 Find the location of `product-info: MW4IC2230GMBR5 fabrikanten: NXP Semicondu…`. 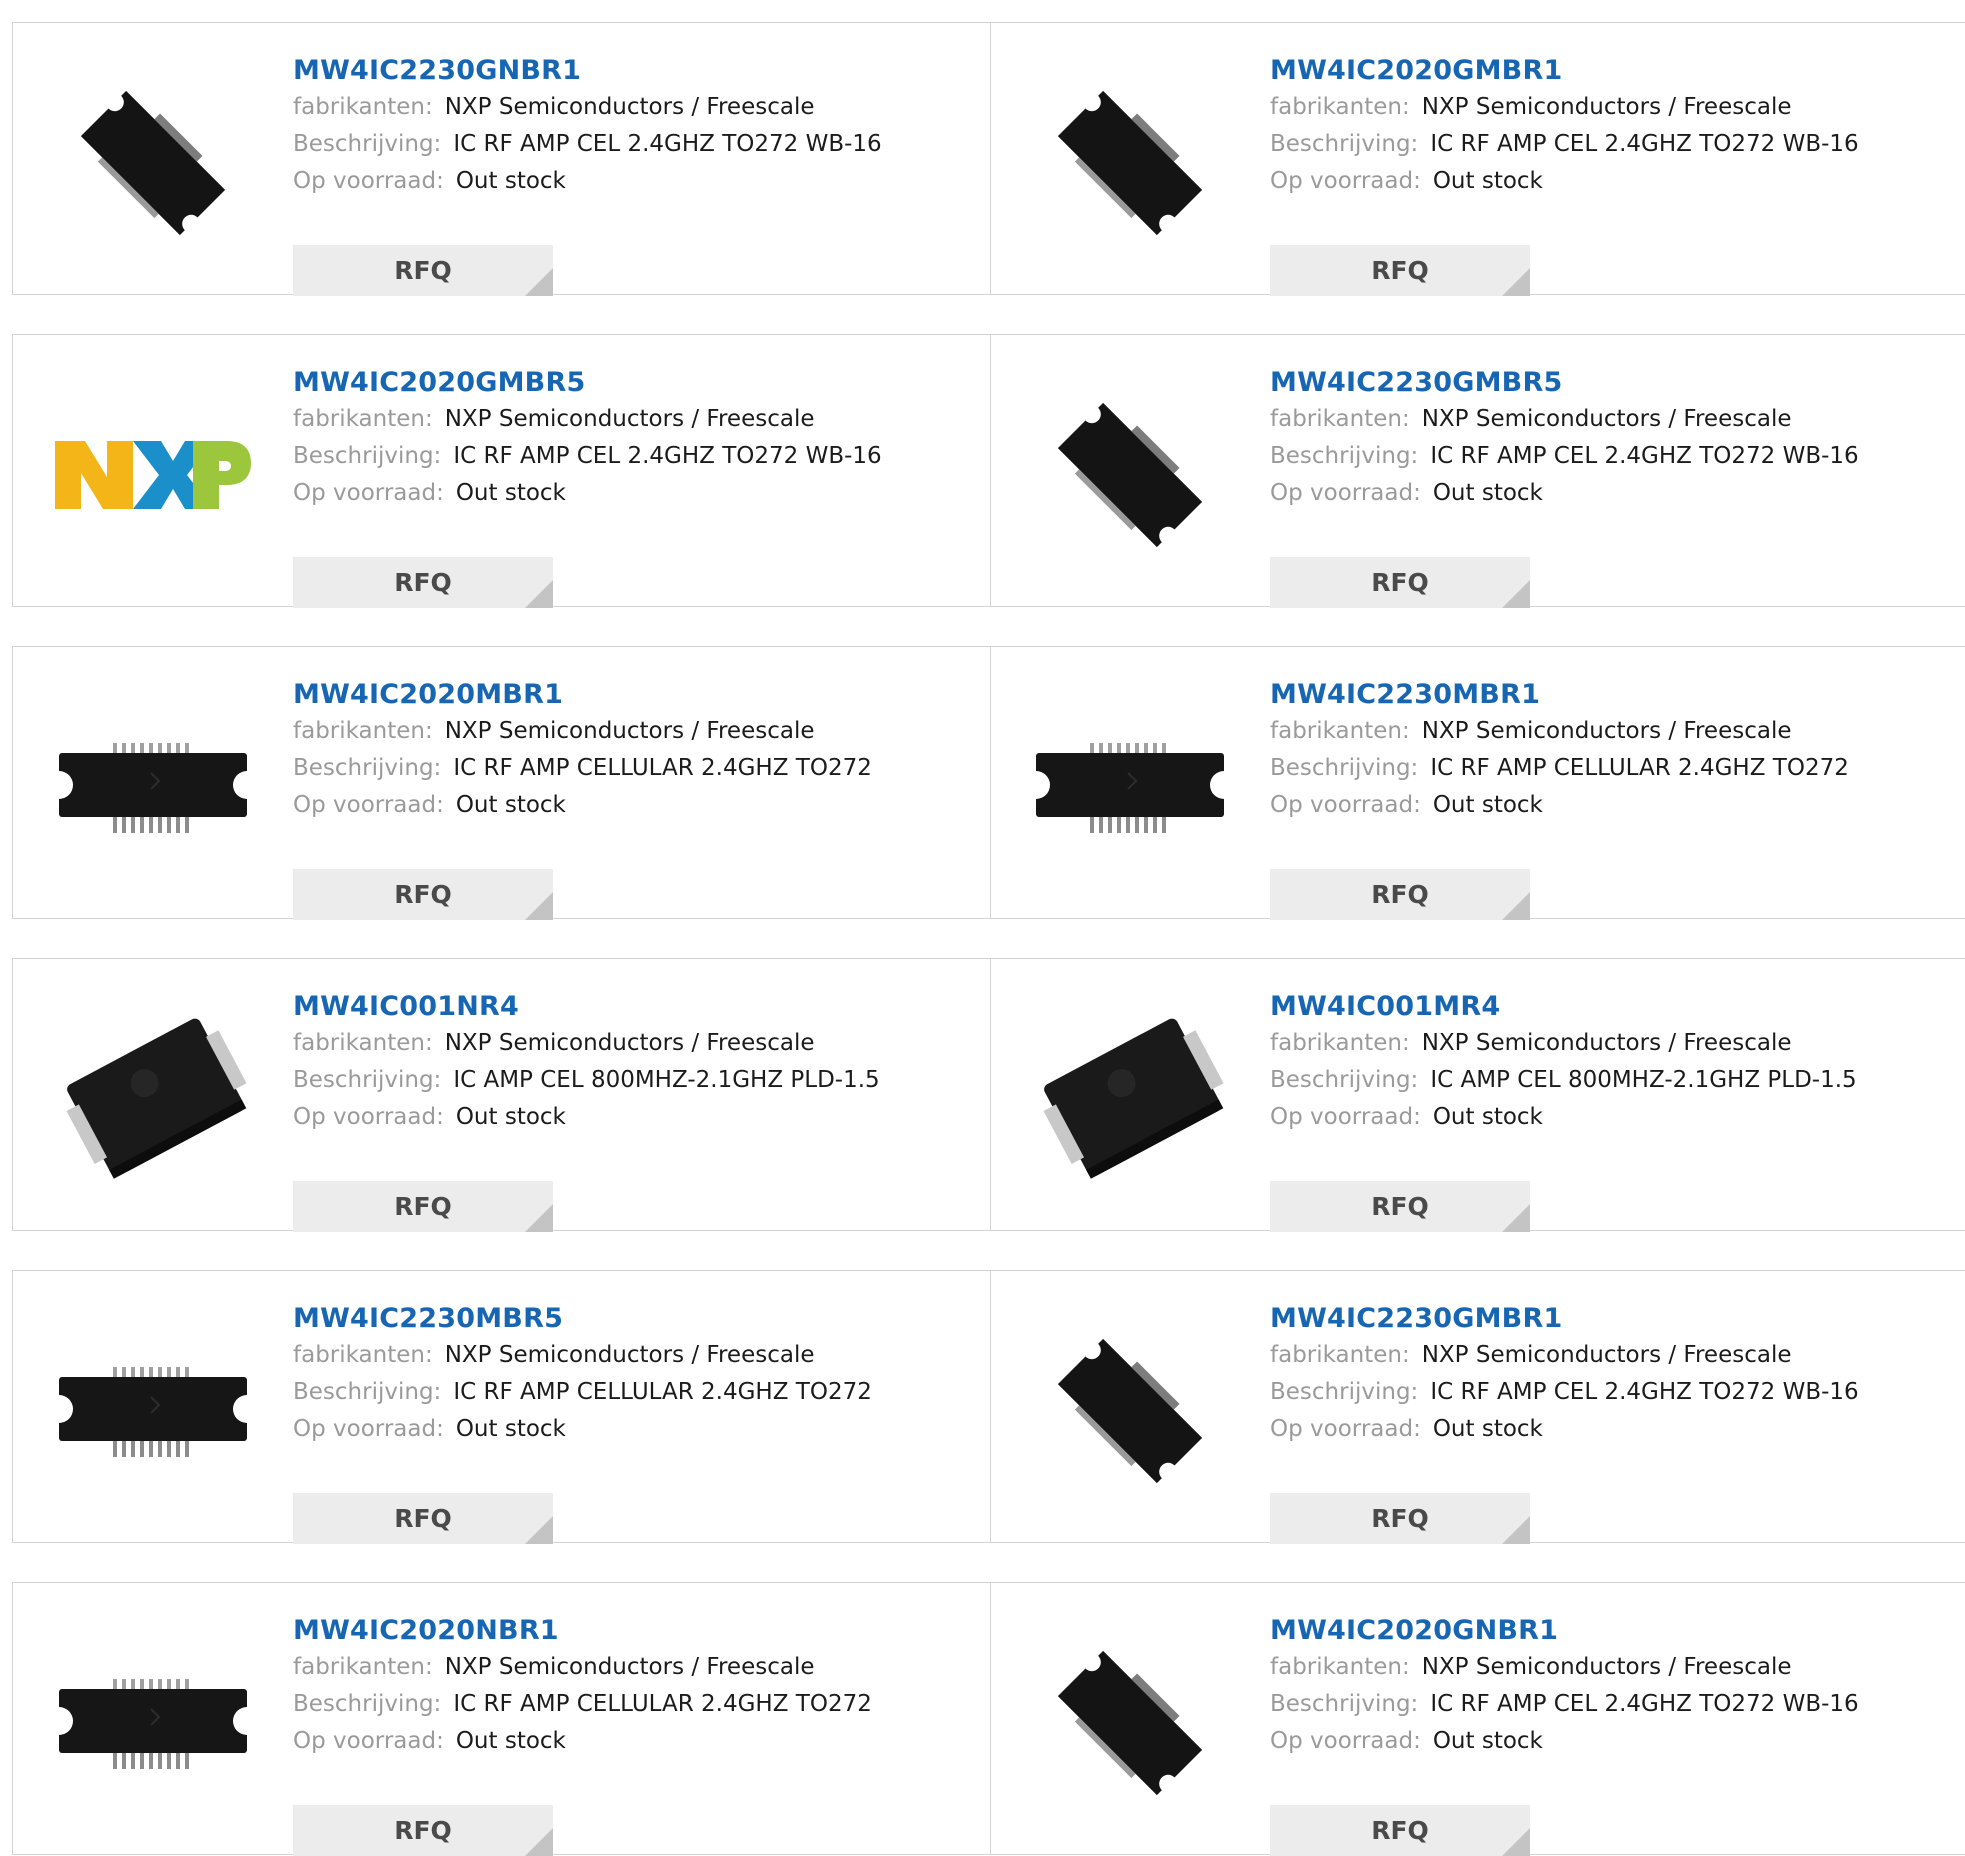

product-info: MW4IC2230GMBR5 fabrikanten: NXP Semicondu… is located at coordinates (1600, 486).